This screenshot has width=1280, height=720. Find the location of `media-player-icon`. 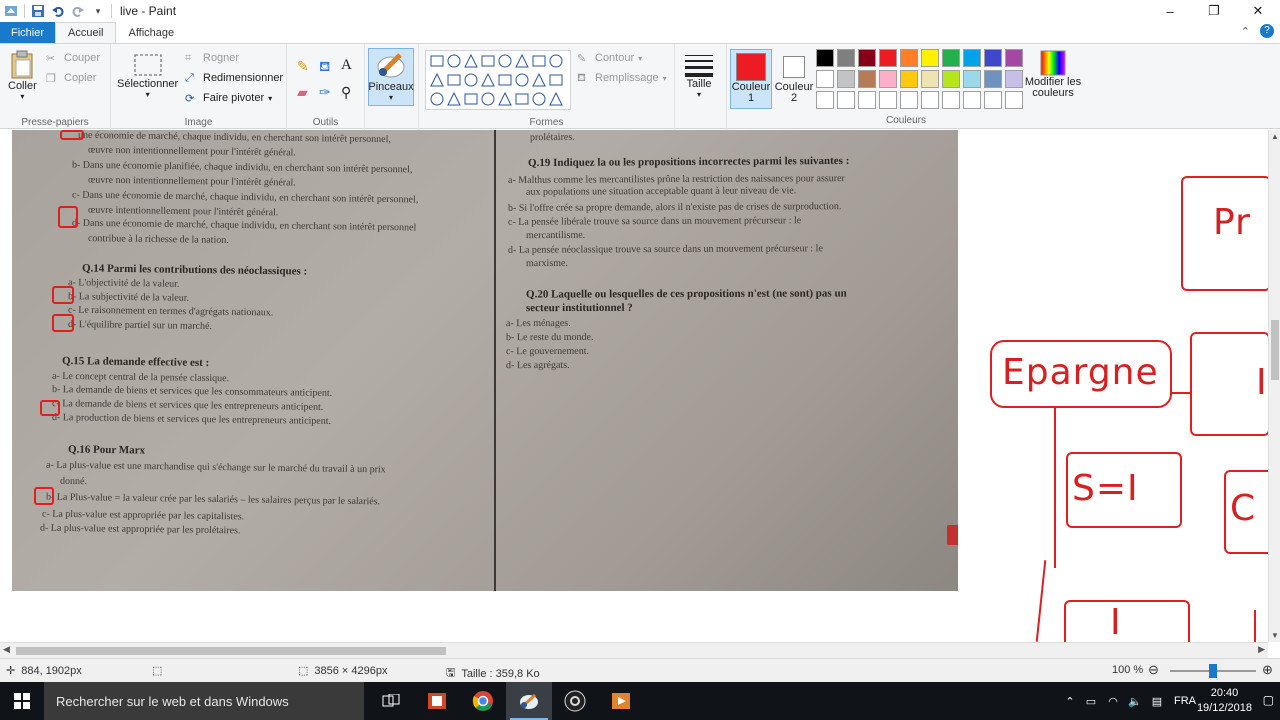

media-player-icon is located at coordinates (621, 701).